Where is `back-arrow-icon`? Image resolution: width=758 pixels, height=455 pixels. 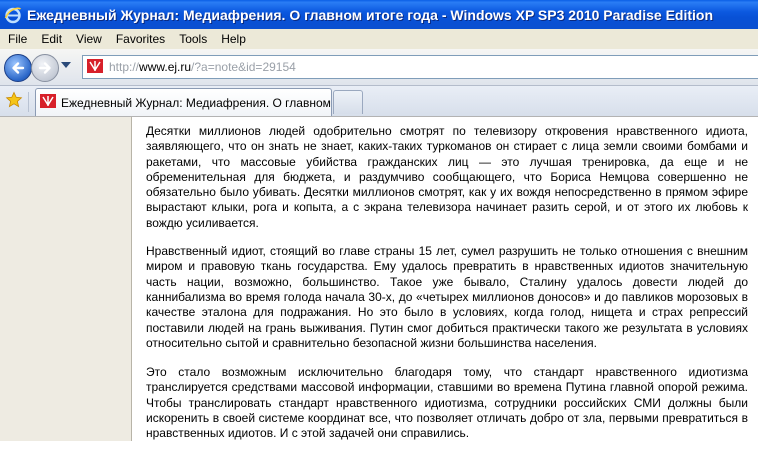
back-arrow-icon is located at coordinates (18, 68).